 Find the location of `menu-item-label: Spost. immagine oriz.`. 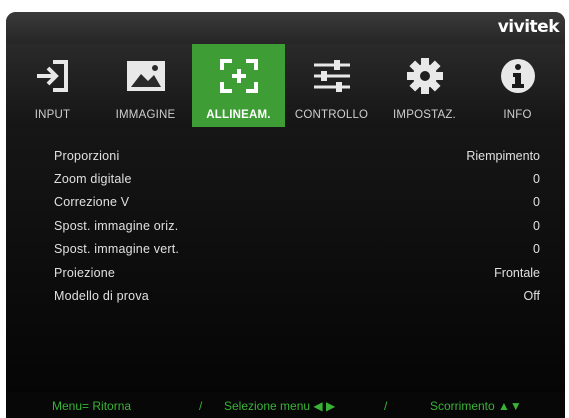

menu-item-label: Spost. immagine oriz. is located at coordinates (116, 226).